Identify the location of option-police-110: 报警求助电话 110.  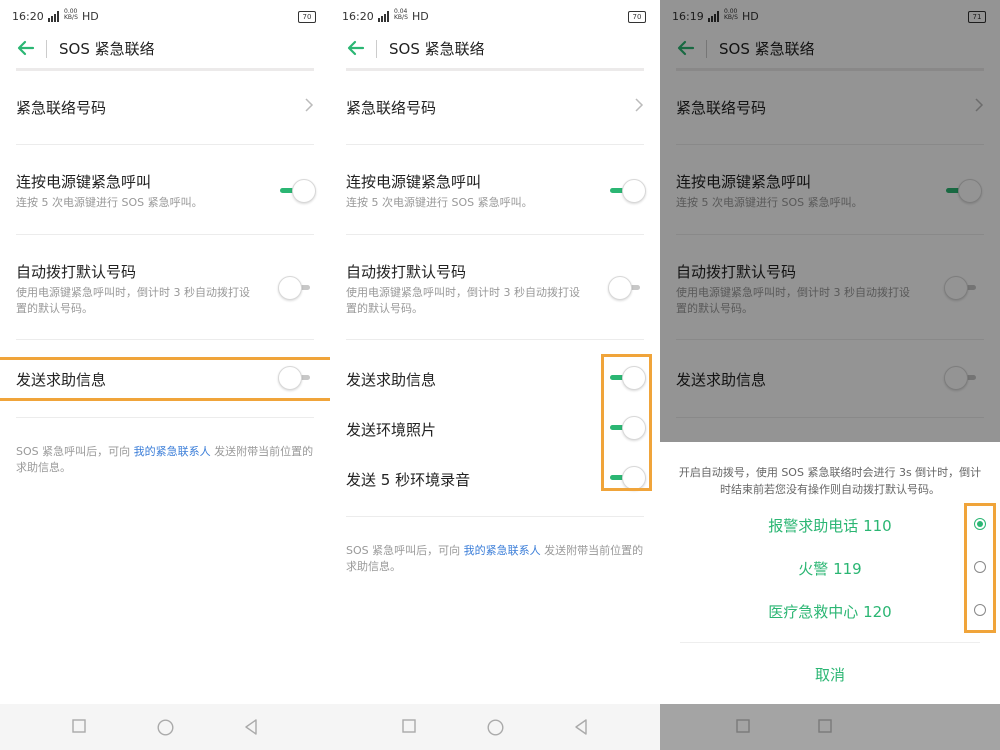
(830, 524).